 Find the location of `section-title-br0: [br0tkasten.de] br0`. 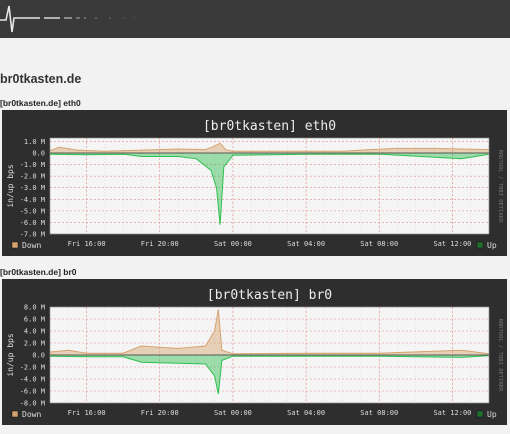

section-title-br0: [br0tkasten.de] br0 is located at coordinates (38, 272).